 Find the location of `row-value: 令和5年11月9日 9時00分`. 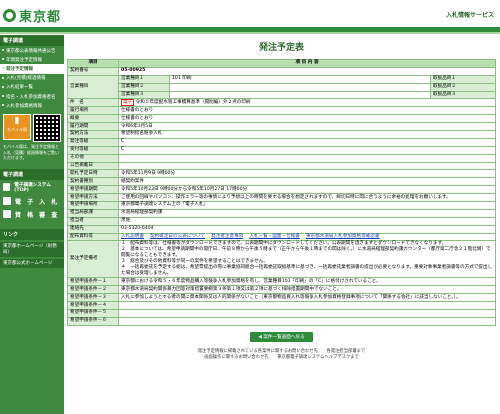

row-value: 令和5年11月9日 9時00分 is located at coordinates (307, 174).